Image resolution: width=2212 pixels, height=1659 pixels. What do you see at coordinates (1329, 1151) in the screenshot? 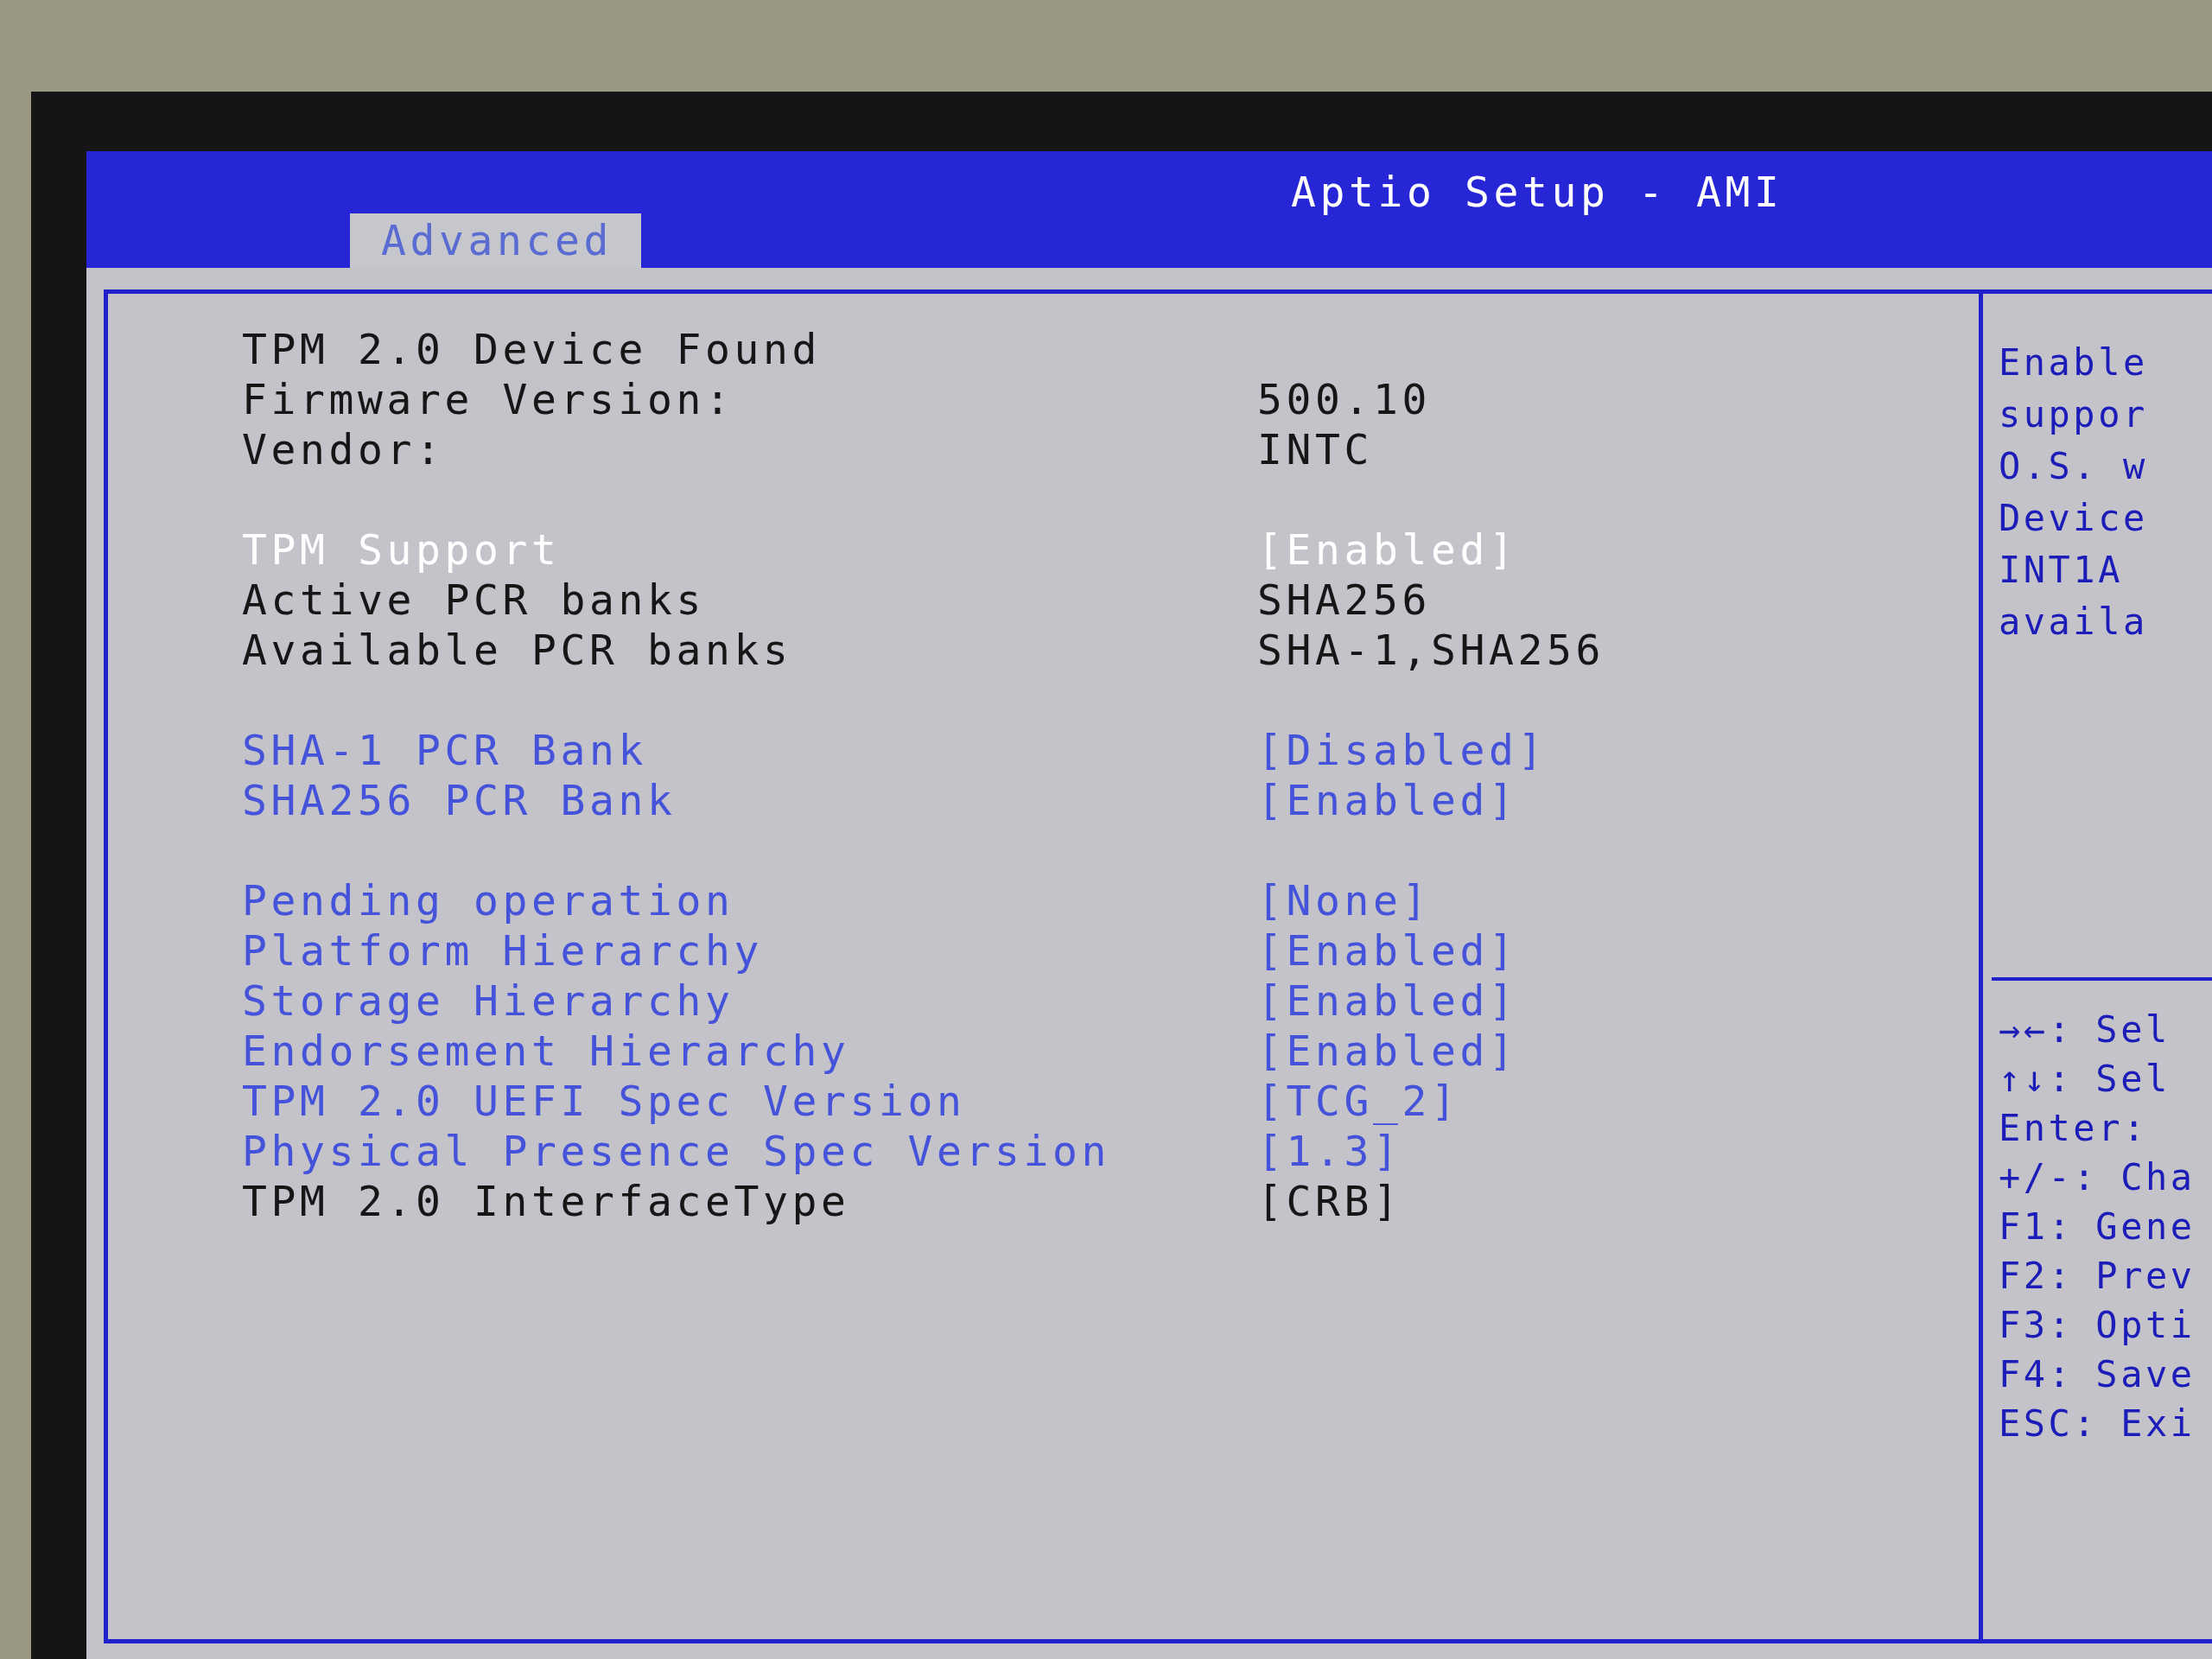
I see `setting-value: [1.3]` at bounding box center [1329, 1151].